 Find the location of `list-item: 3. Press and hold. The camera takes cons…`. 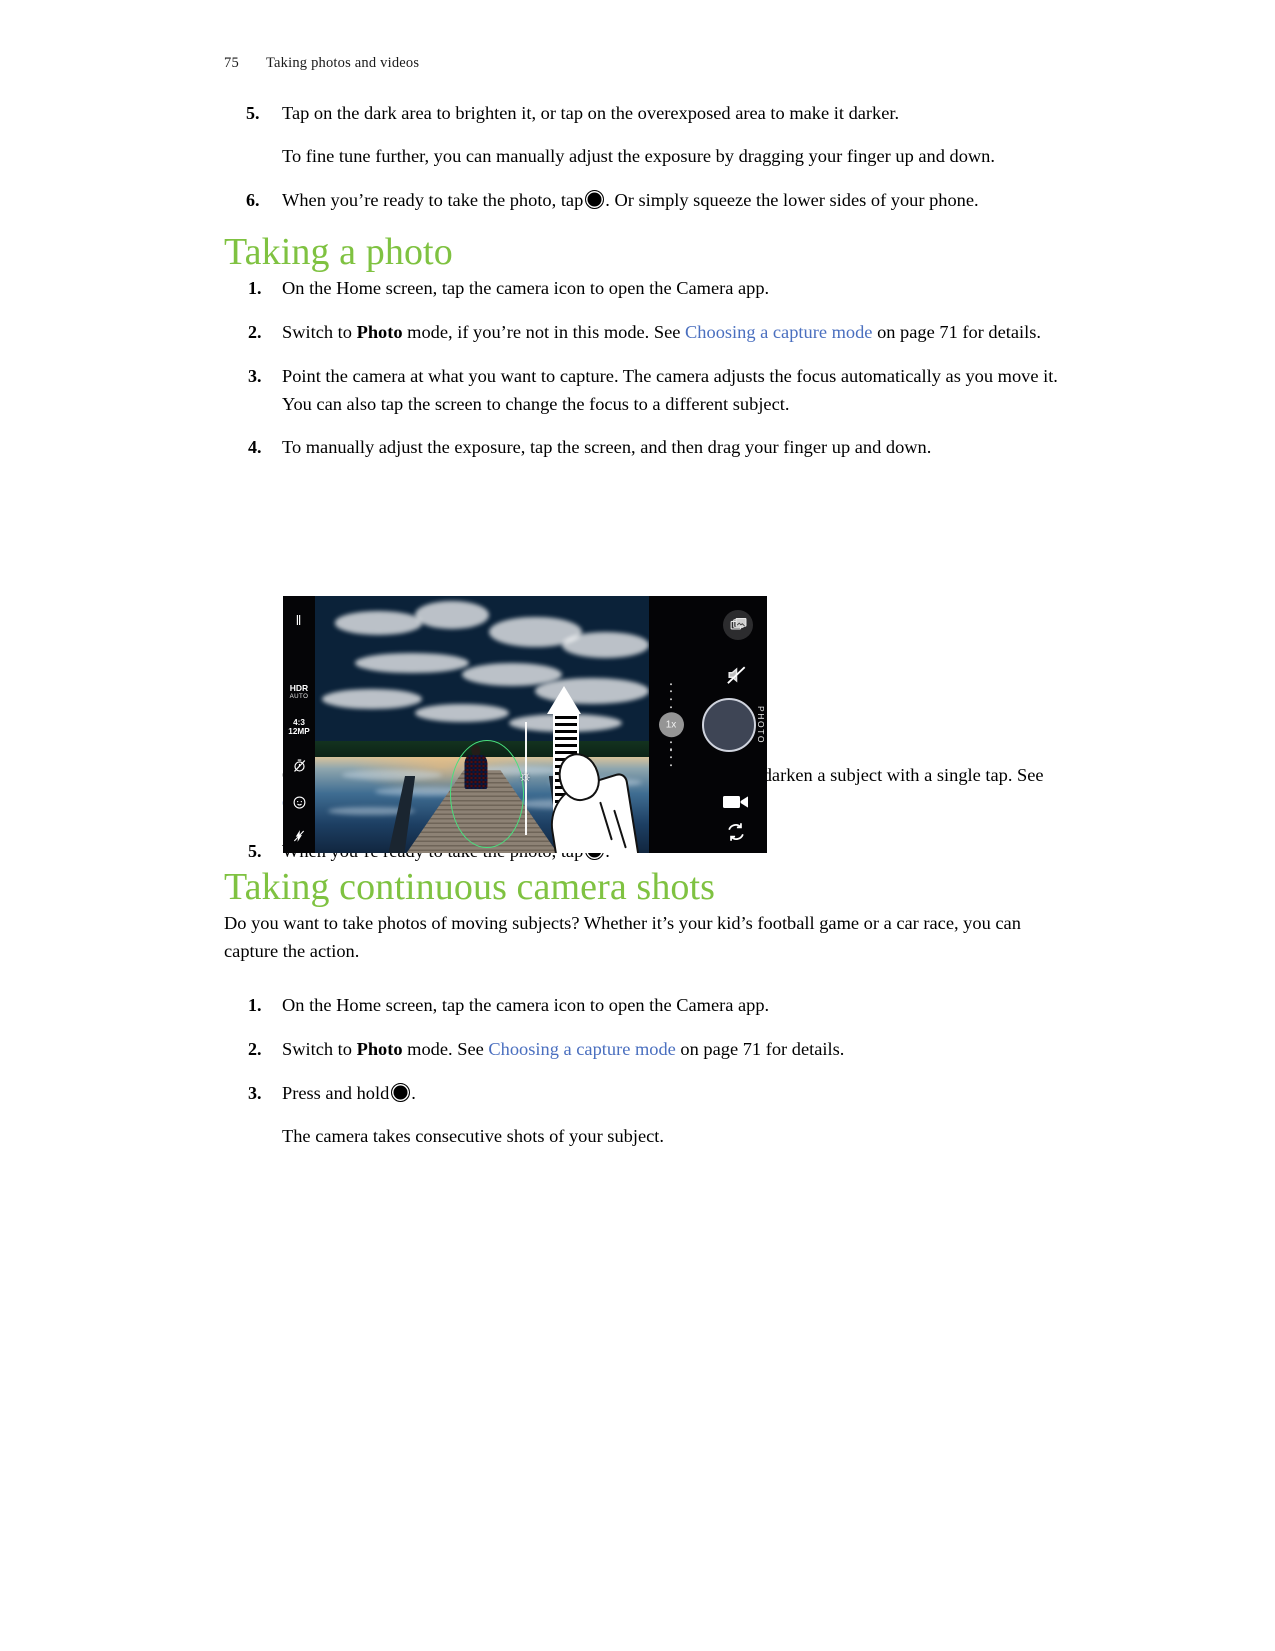

list-item: 3. Press and hold. The camera takes cons… is located at coordinates (646, 1115).